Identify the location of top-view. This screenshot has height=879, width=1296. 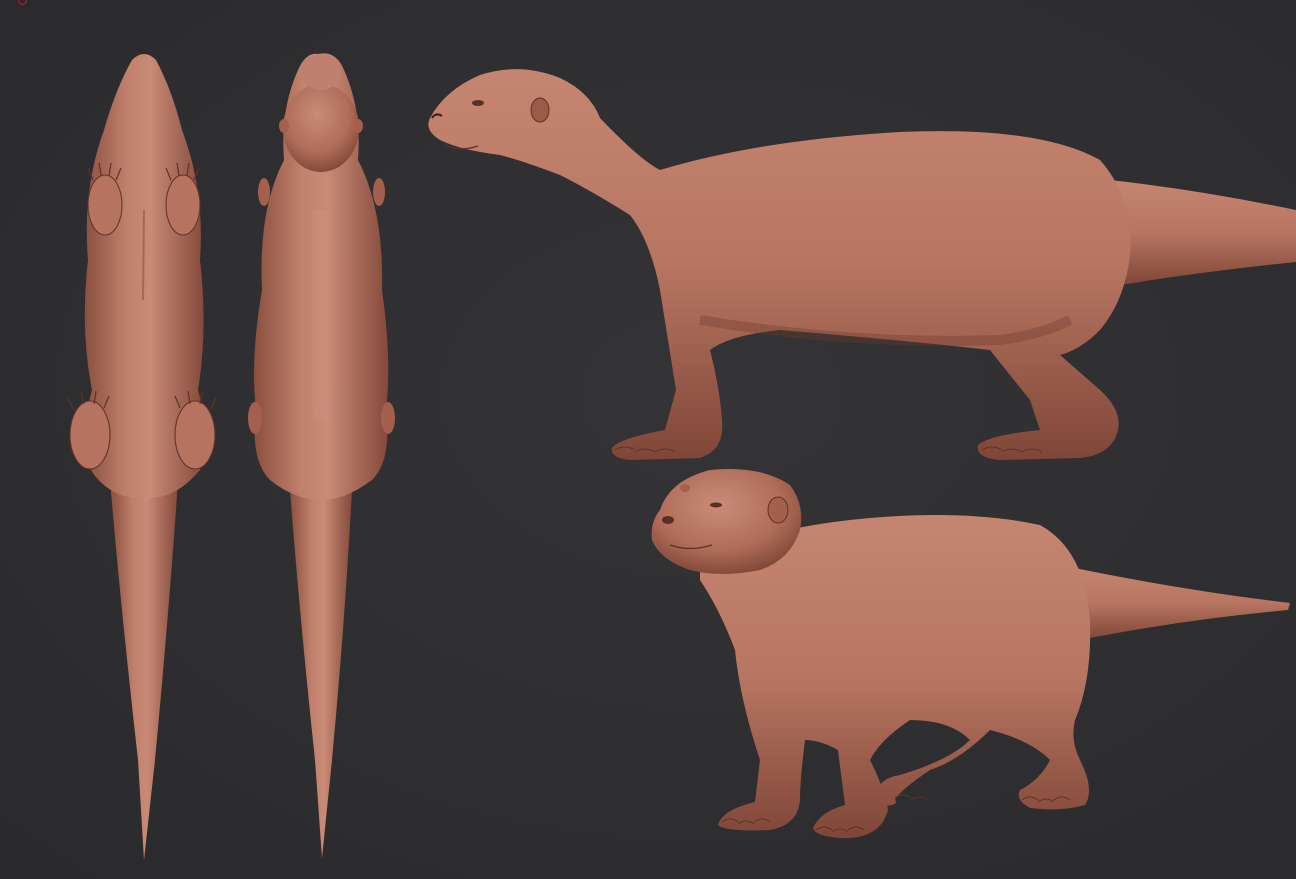
(321, 455).